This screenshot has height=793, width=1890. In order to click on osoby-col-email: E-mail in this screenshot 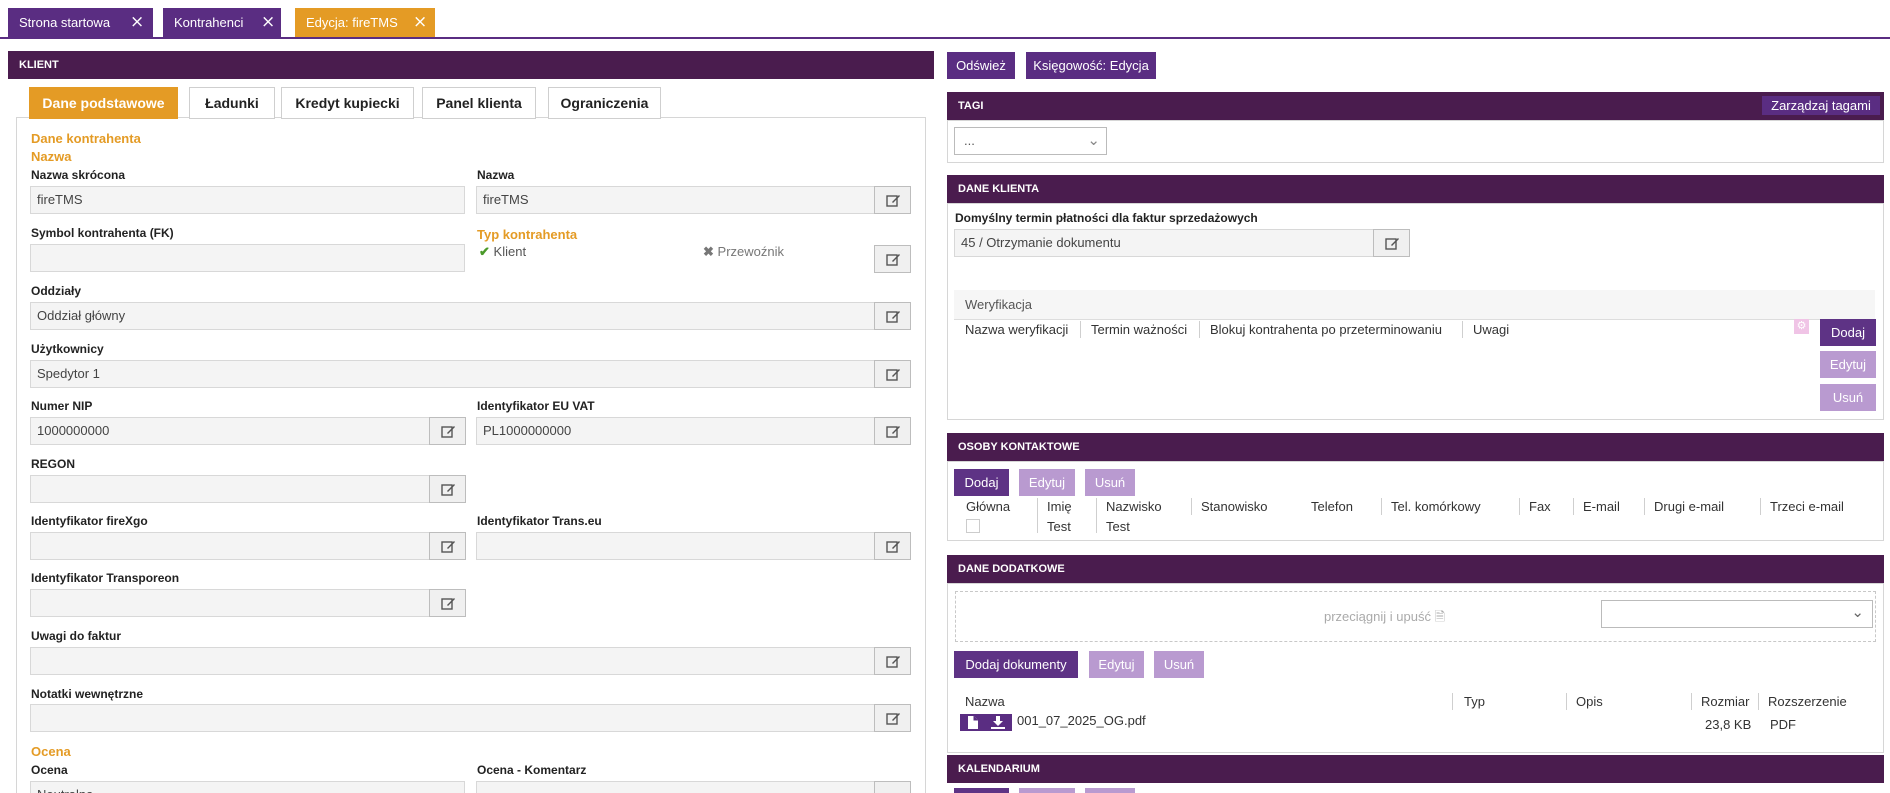, I will do `click(1601, 506)`.